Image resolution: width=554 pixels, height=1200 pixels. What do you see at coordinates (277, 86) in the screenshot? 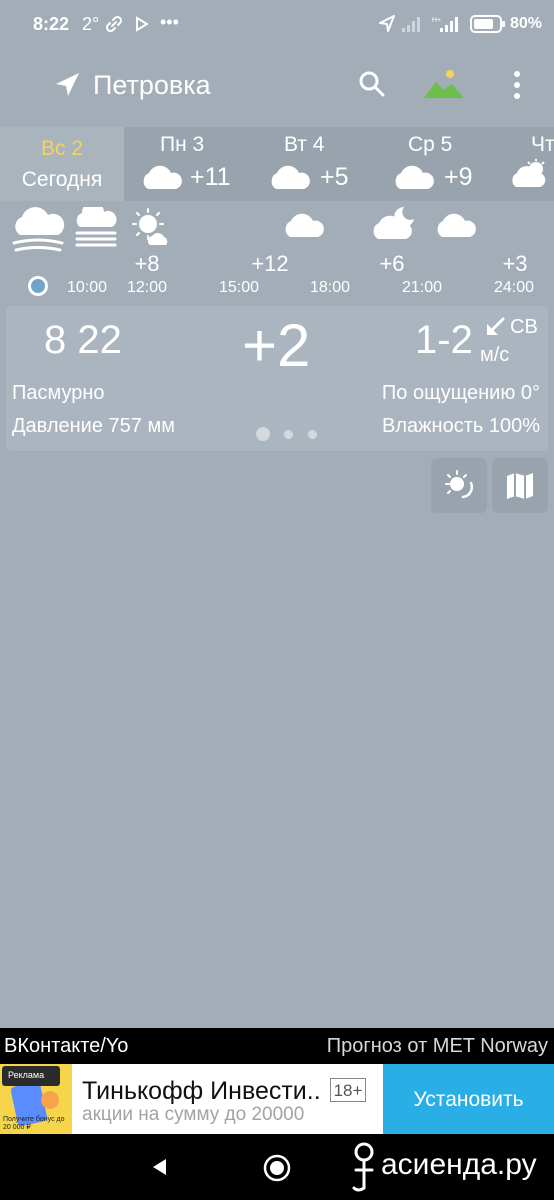
I see `toolbar: Петровка` at bounding box center [277, 86].